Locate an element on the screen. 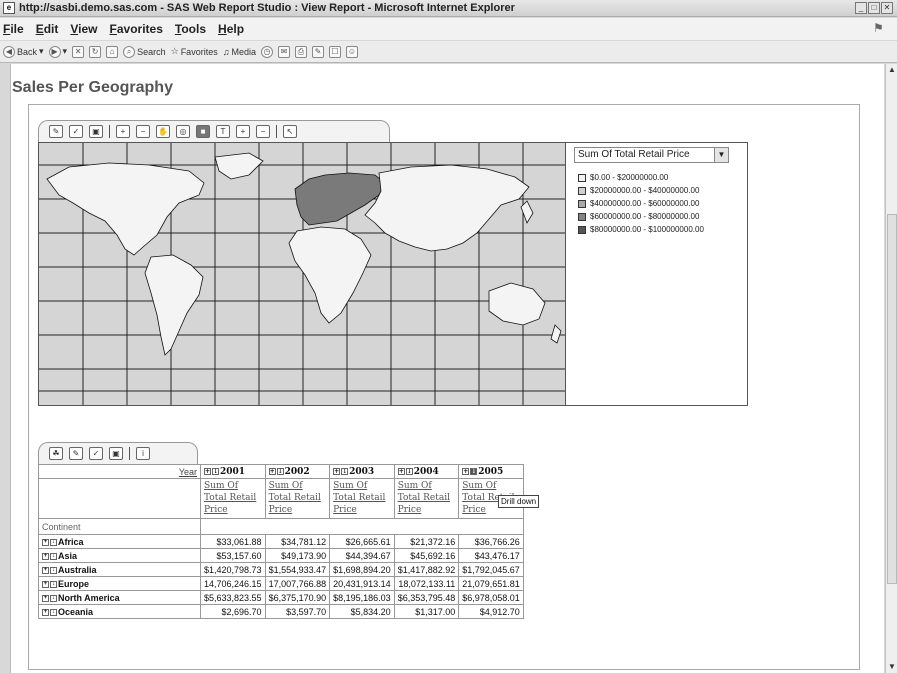 The width and height of the screenshot is (897, 673). zoom-out-icon: − is located at coordinates (143, 131).